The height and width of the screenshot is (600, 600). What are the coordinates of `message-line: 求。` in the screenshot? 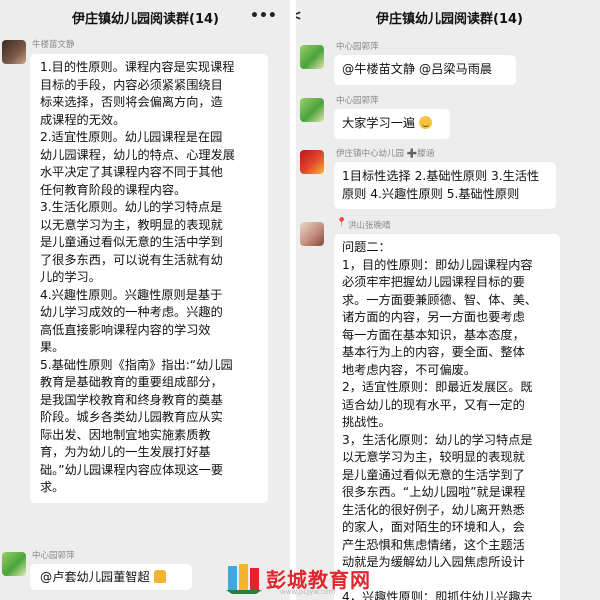 It's located at (52, 487).